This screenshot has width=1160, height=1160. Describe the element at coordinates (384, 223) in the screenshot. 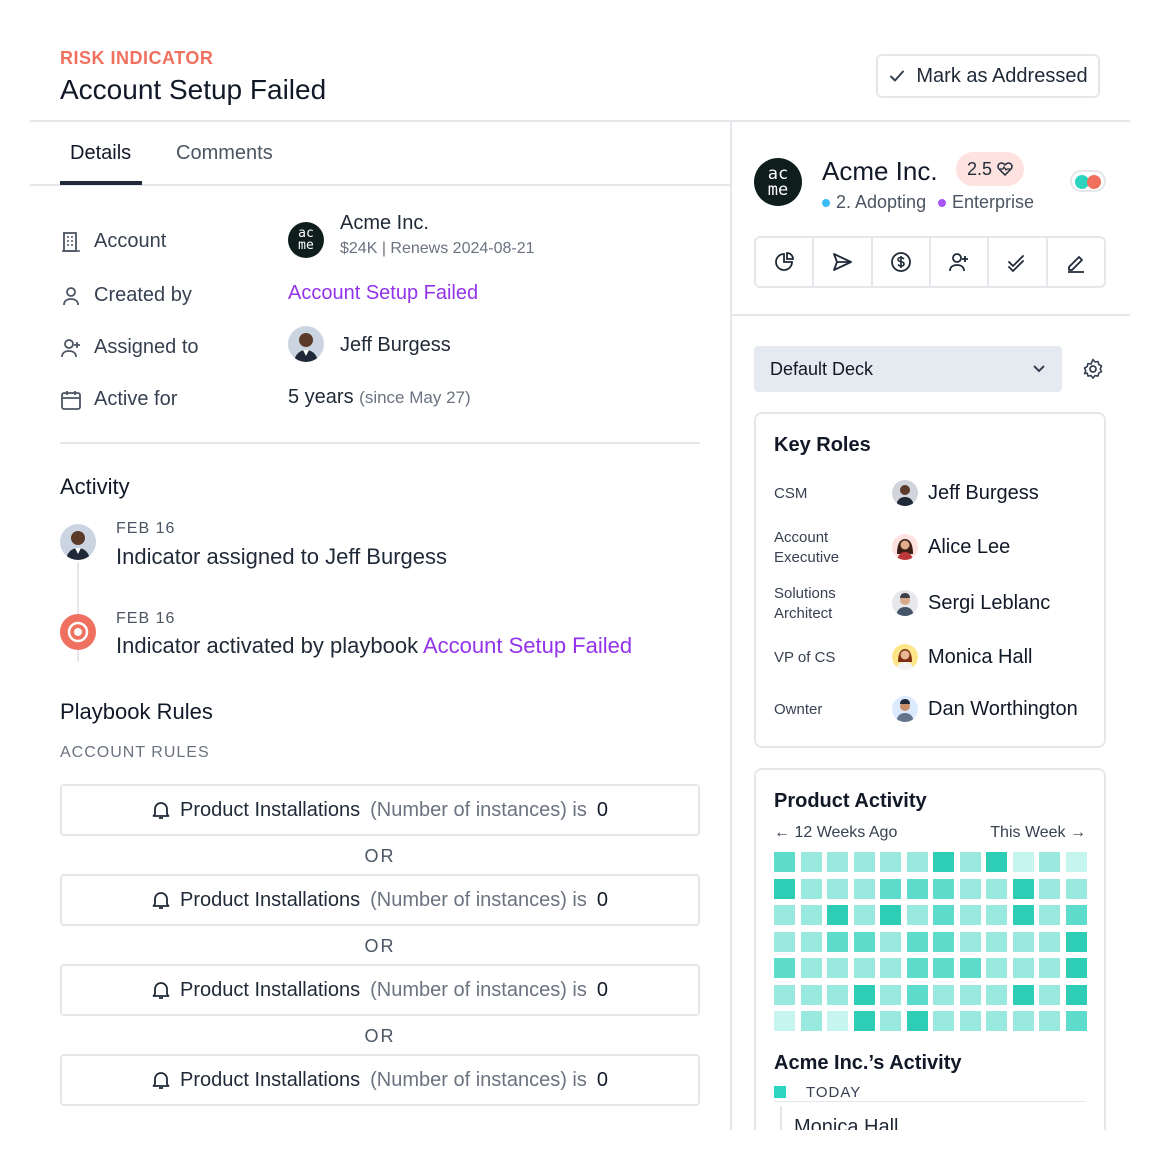

I see `account-name: Acme Inc.` at that location.